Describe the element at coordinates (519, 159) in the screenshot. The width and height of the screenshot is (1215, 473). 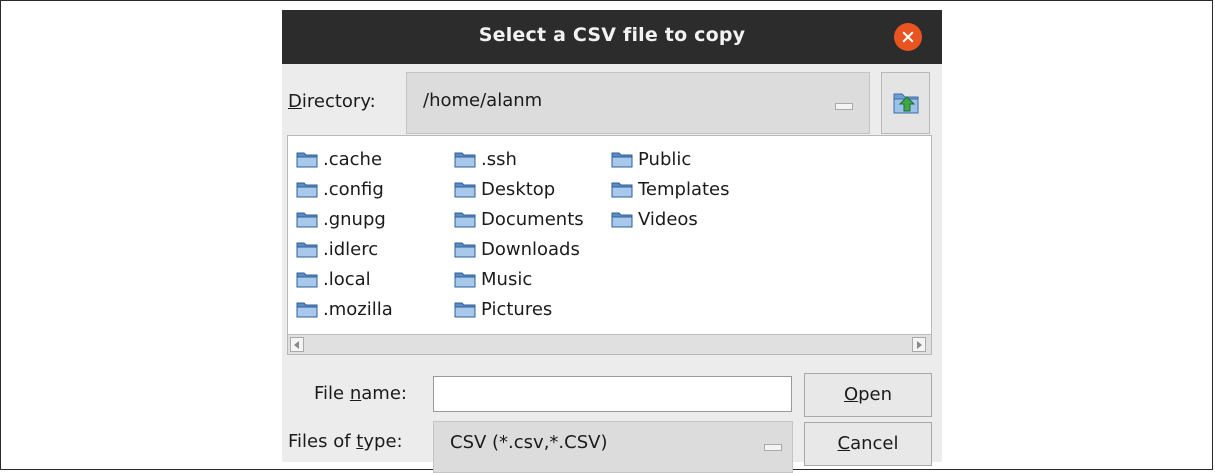
I see `list-item: .ssh` at that location.